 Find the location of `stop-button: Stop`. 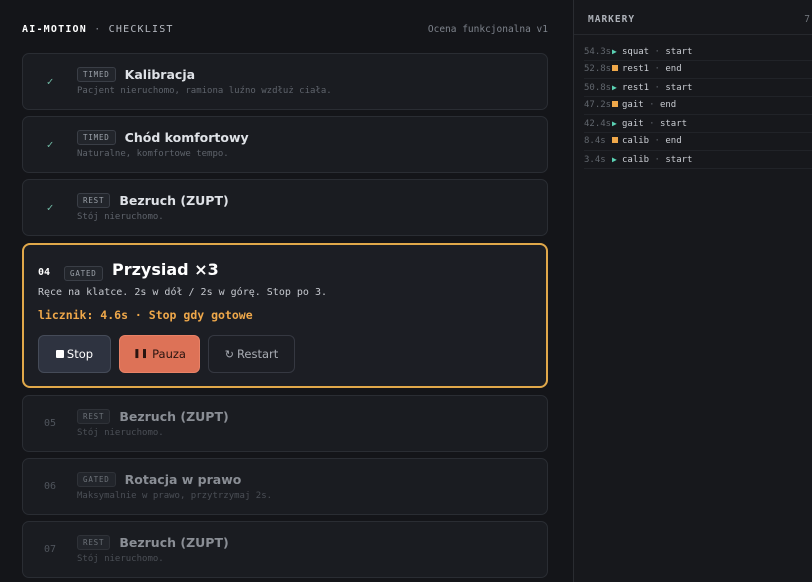

stop-button: Stop is located at coordinates (74, 354).